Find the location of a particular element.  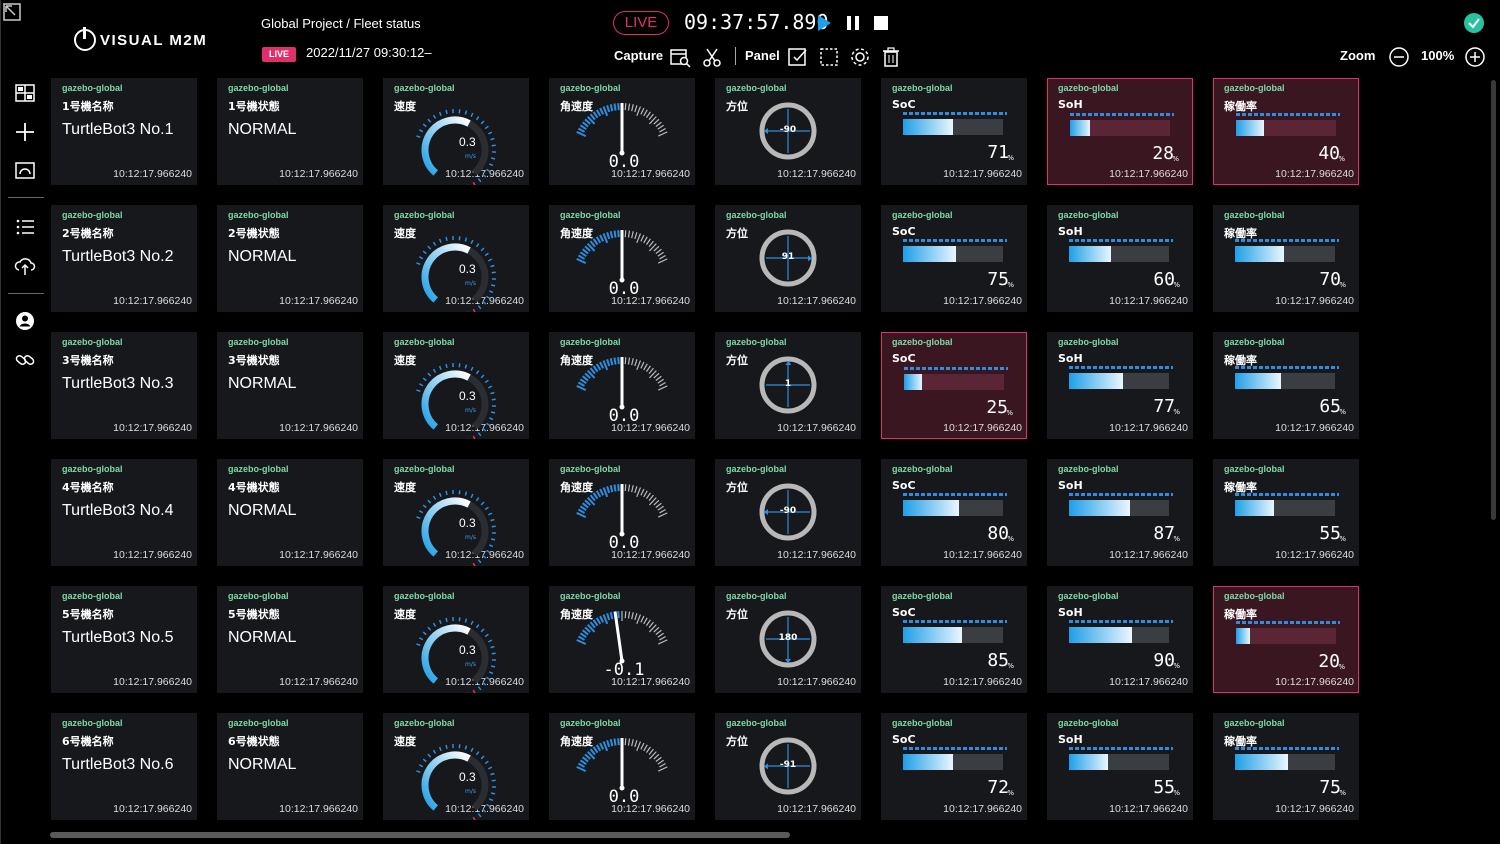

uptime-panel: gazebo-global 稼働率 10:12:17.966240 75% is located at coordinates (1286, 766).